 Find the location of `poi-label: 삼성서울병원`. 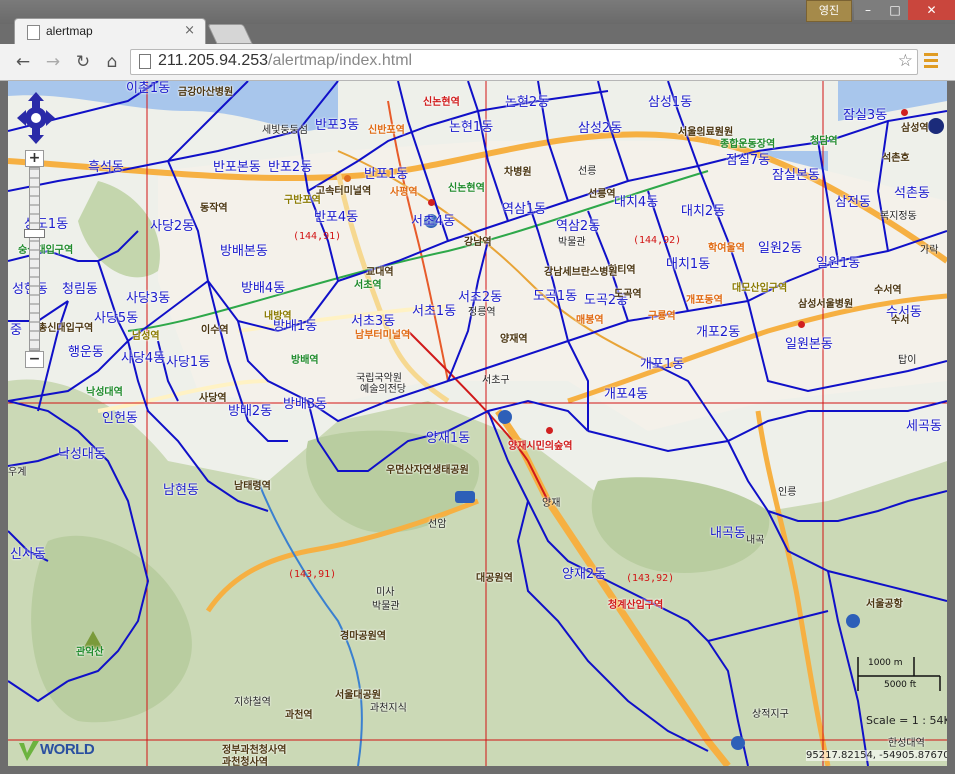

poi-label: 삼성서울병원 is located at coordinates (825, 302).